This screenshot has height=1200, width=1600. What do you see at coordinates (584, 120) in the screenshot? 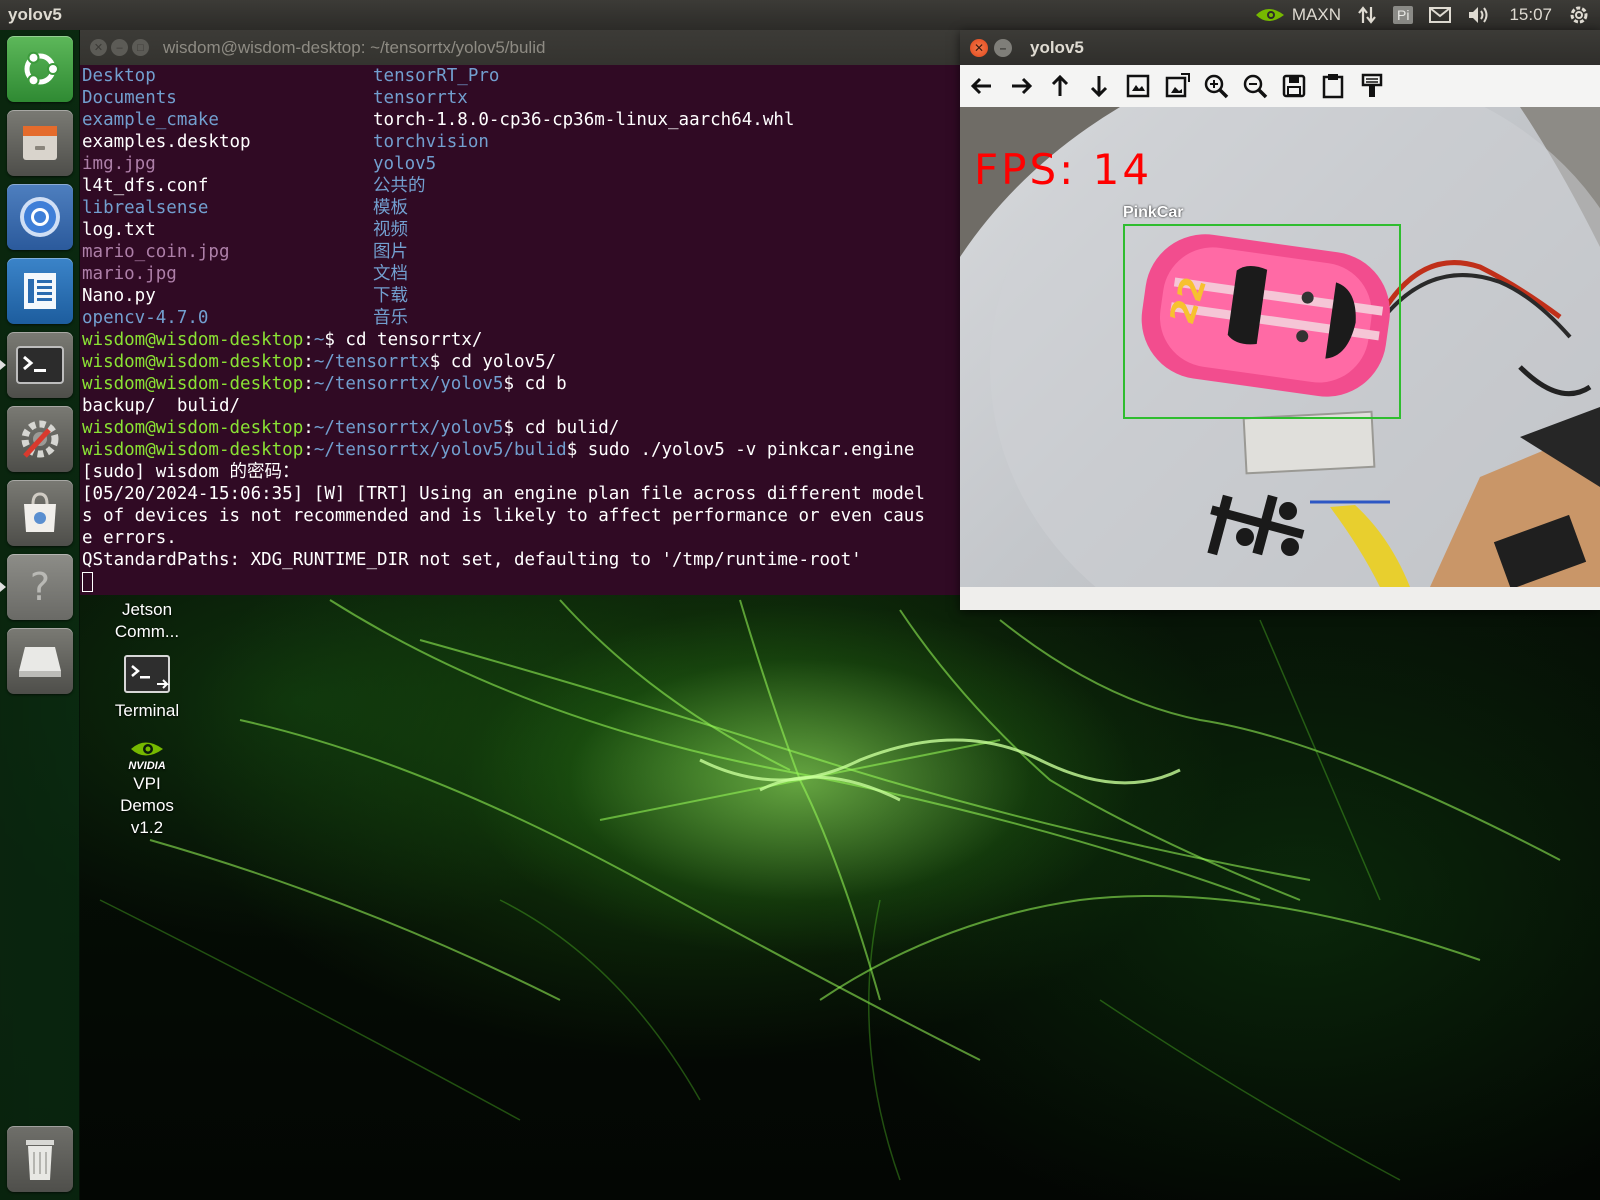
I see `ls-entry: torch-1.8.0-cp36-cp36m-linux_aarch64.whl` at bounding box center [584, 120].